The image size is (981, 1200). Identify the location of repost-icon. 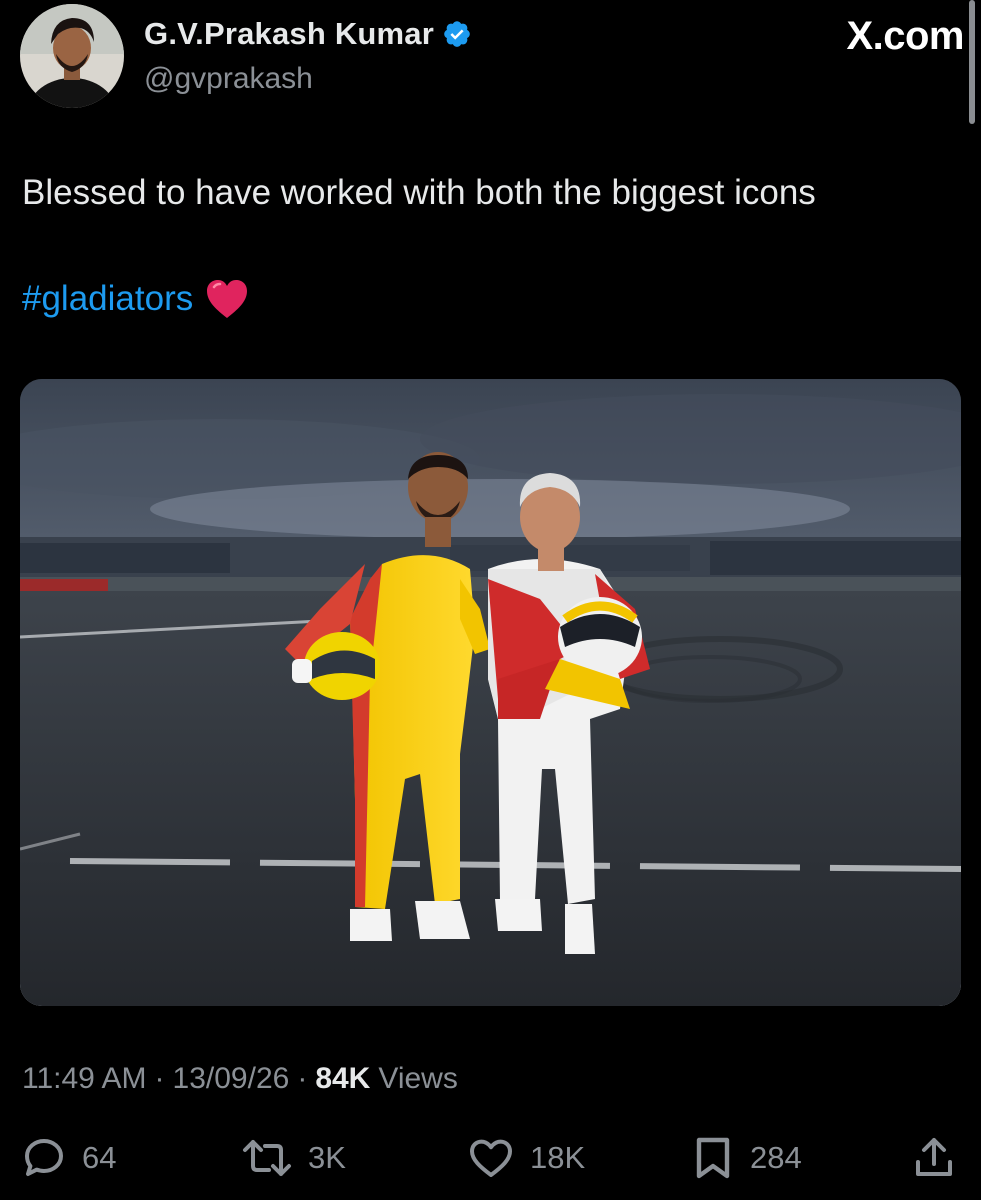
(267, 1158).